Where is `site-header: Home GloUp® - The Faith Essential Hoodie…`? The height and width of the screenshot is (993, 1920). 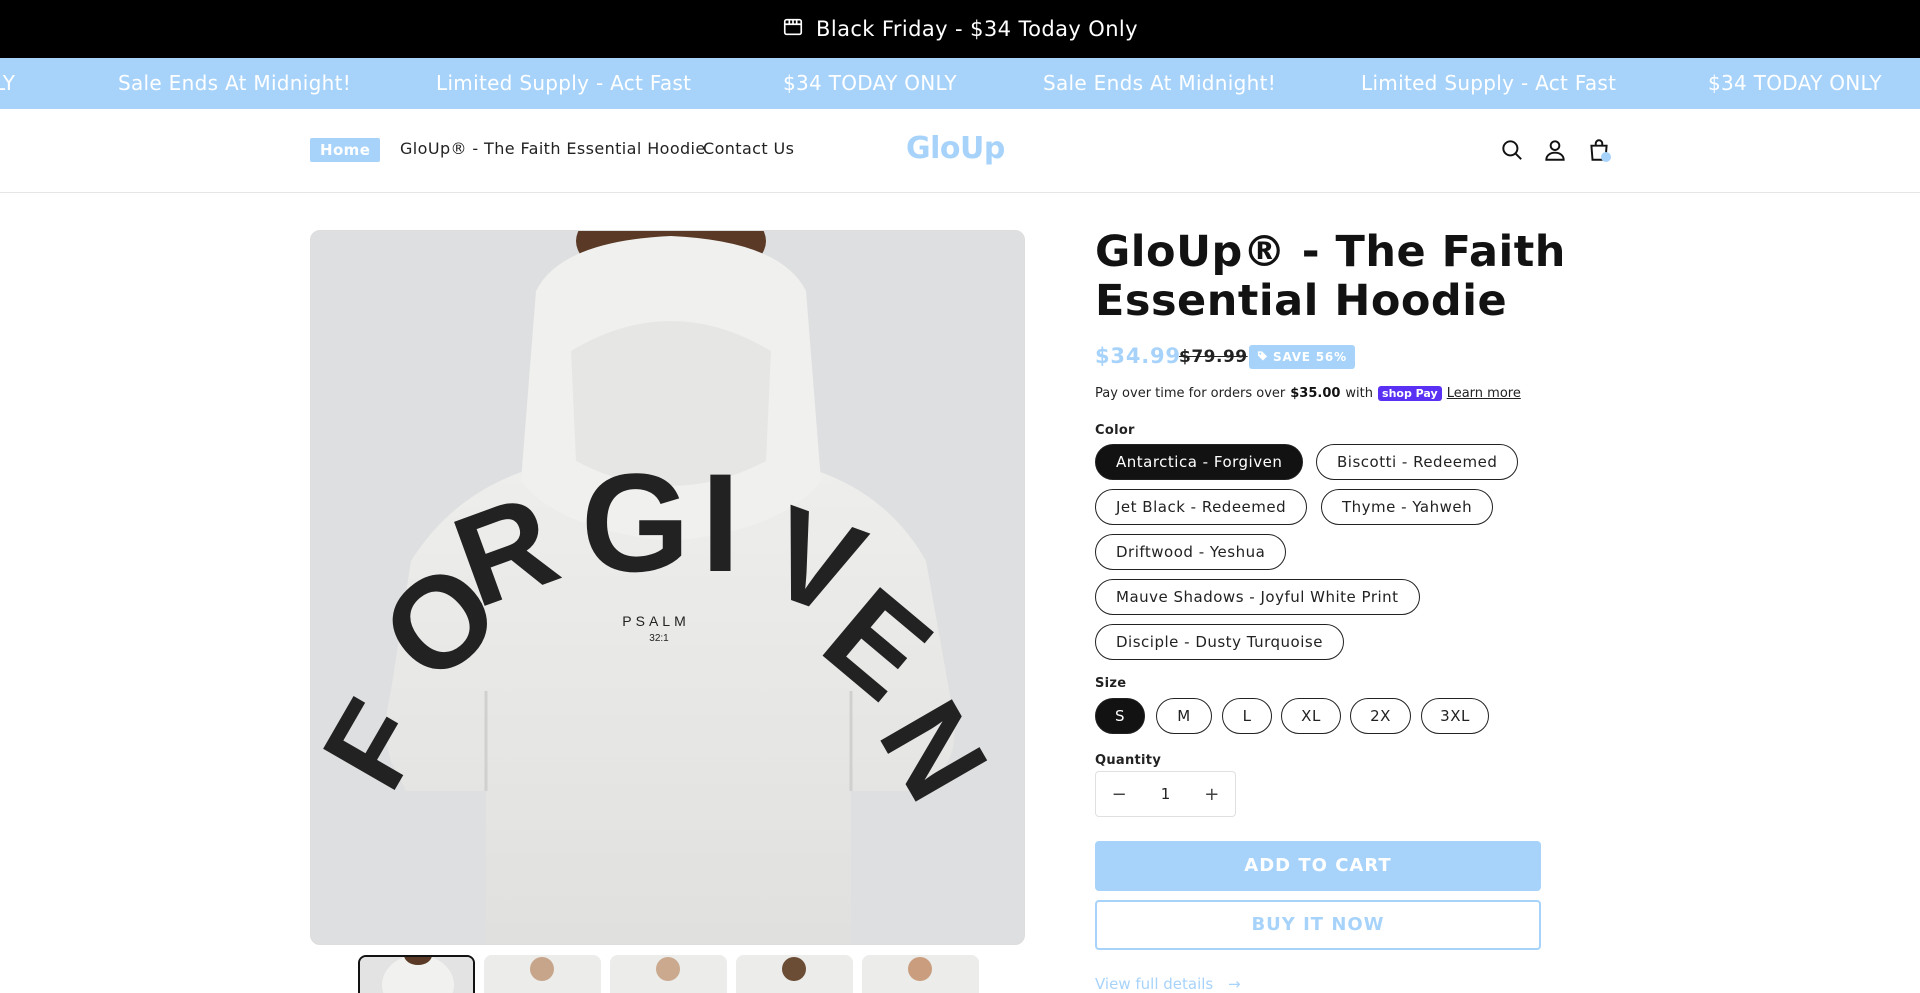
site-header: Home GloUp® - The Faith Essential Hoodie… is located at coordinates (960, 151).